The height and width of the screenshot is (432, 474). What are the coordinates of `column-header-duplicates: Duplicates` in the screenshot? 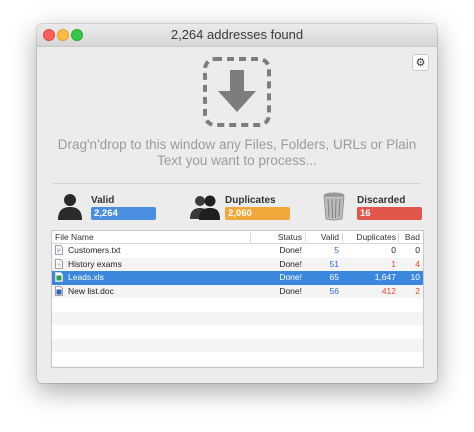 It's located at (370, 237).